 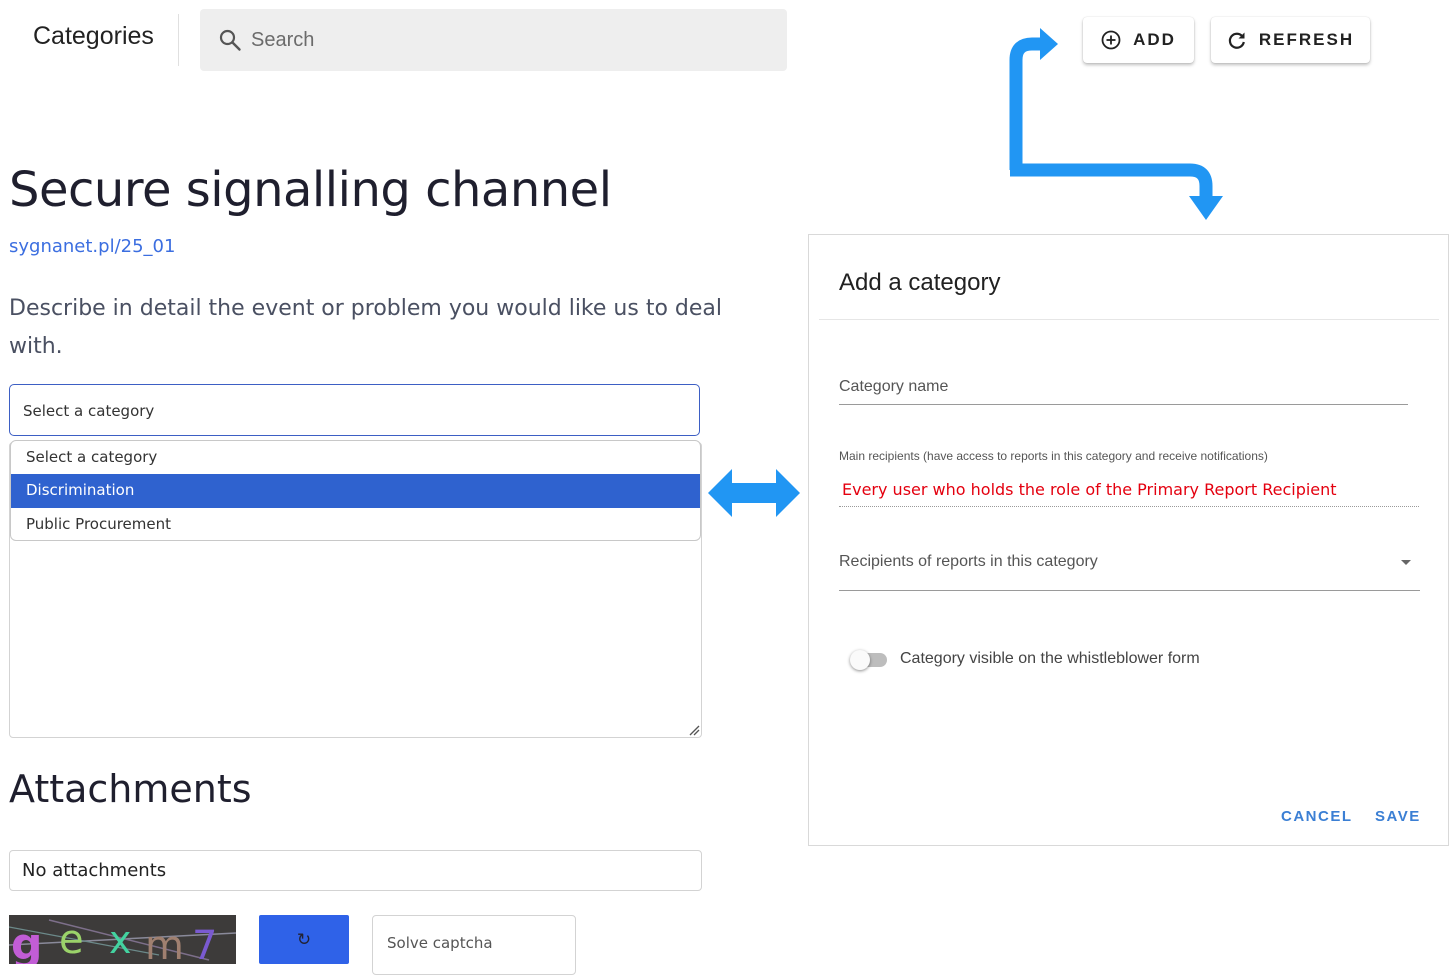 I want to click on resize-handle-icon, so click(x=694, y=730).